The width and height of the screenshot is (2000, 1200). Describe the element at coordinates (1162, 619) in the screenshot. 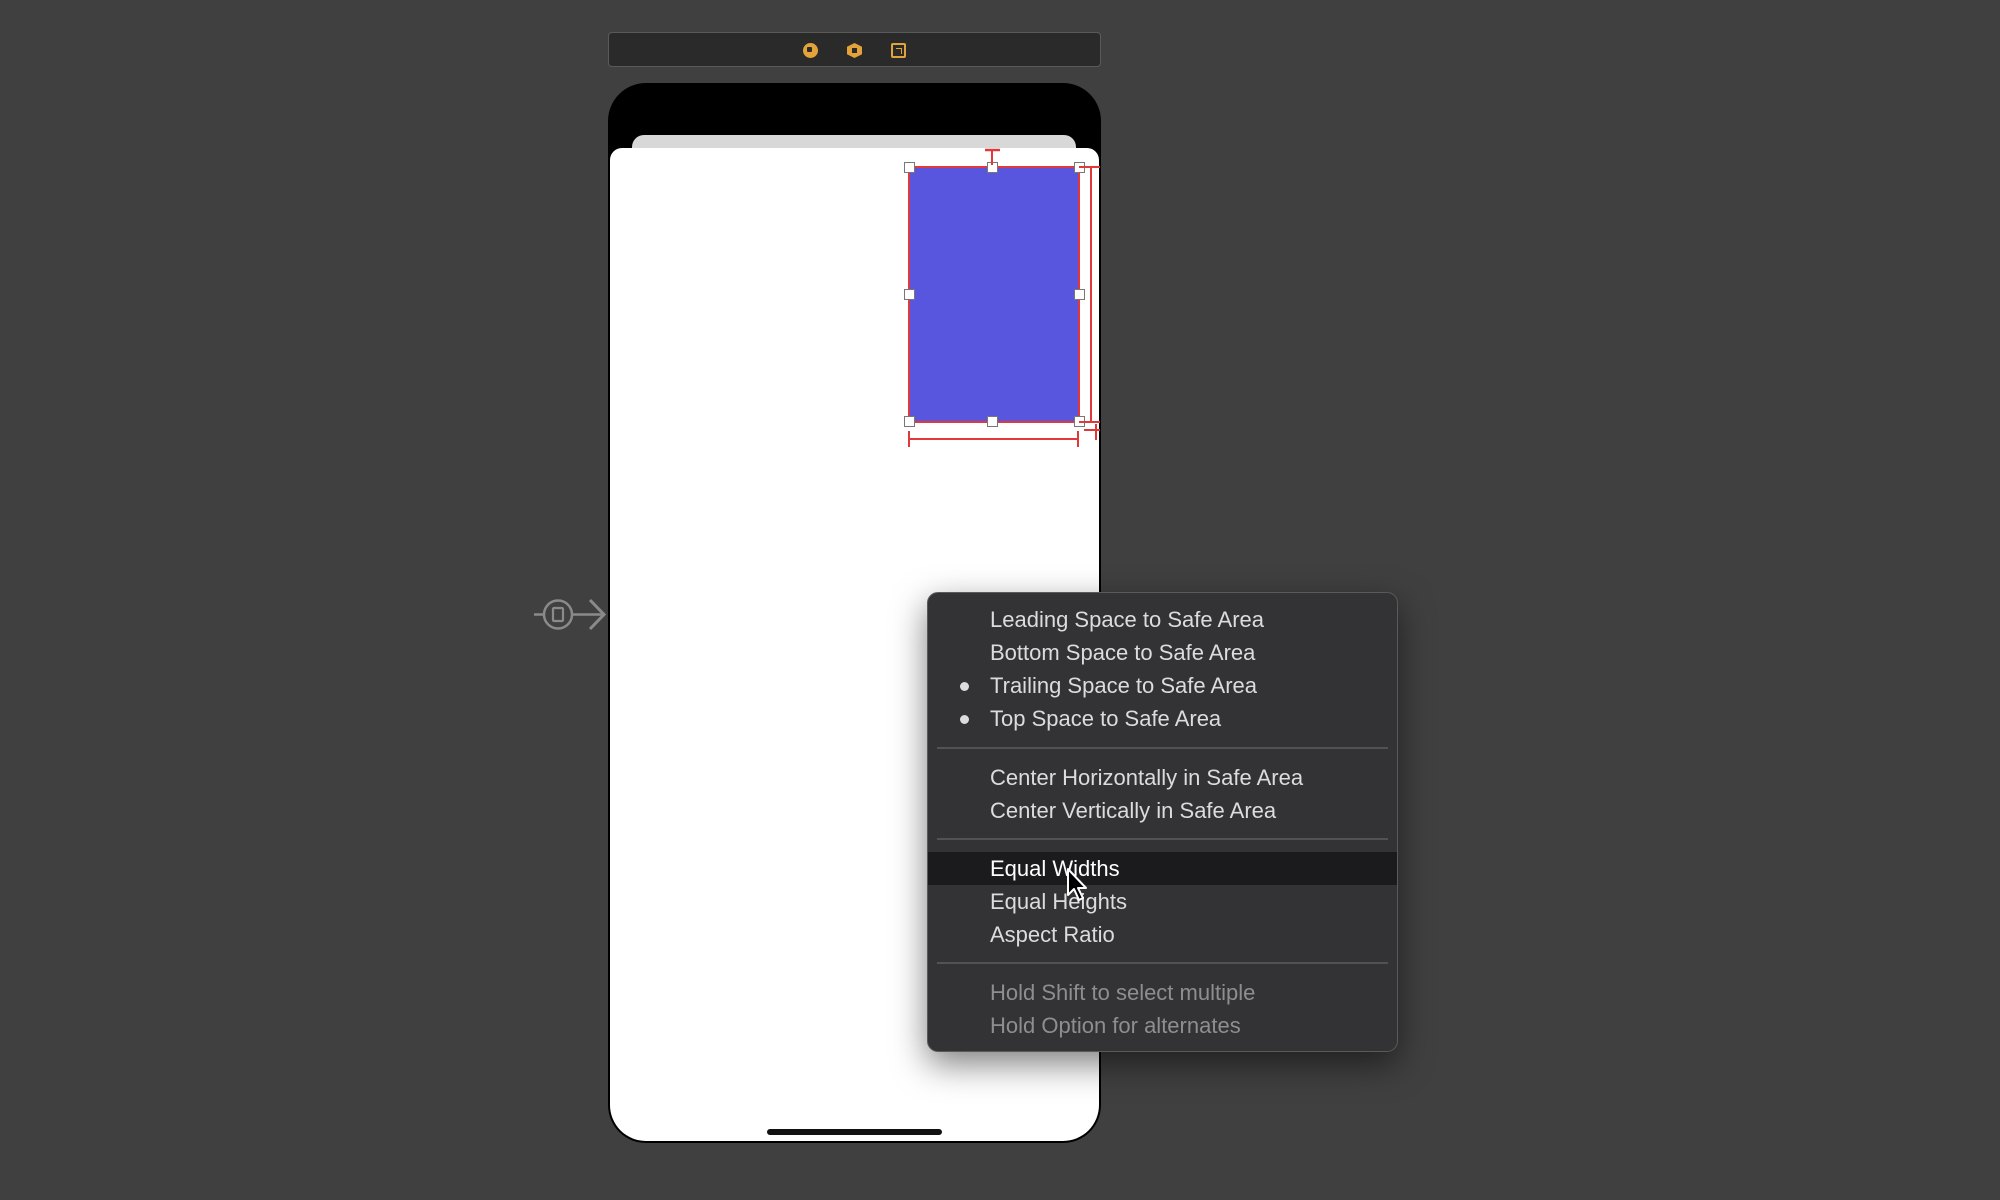

I see `menu-item-leading-space: Leading Space to Safe Area` at that location.